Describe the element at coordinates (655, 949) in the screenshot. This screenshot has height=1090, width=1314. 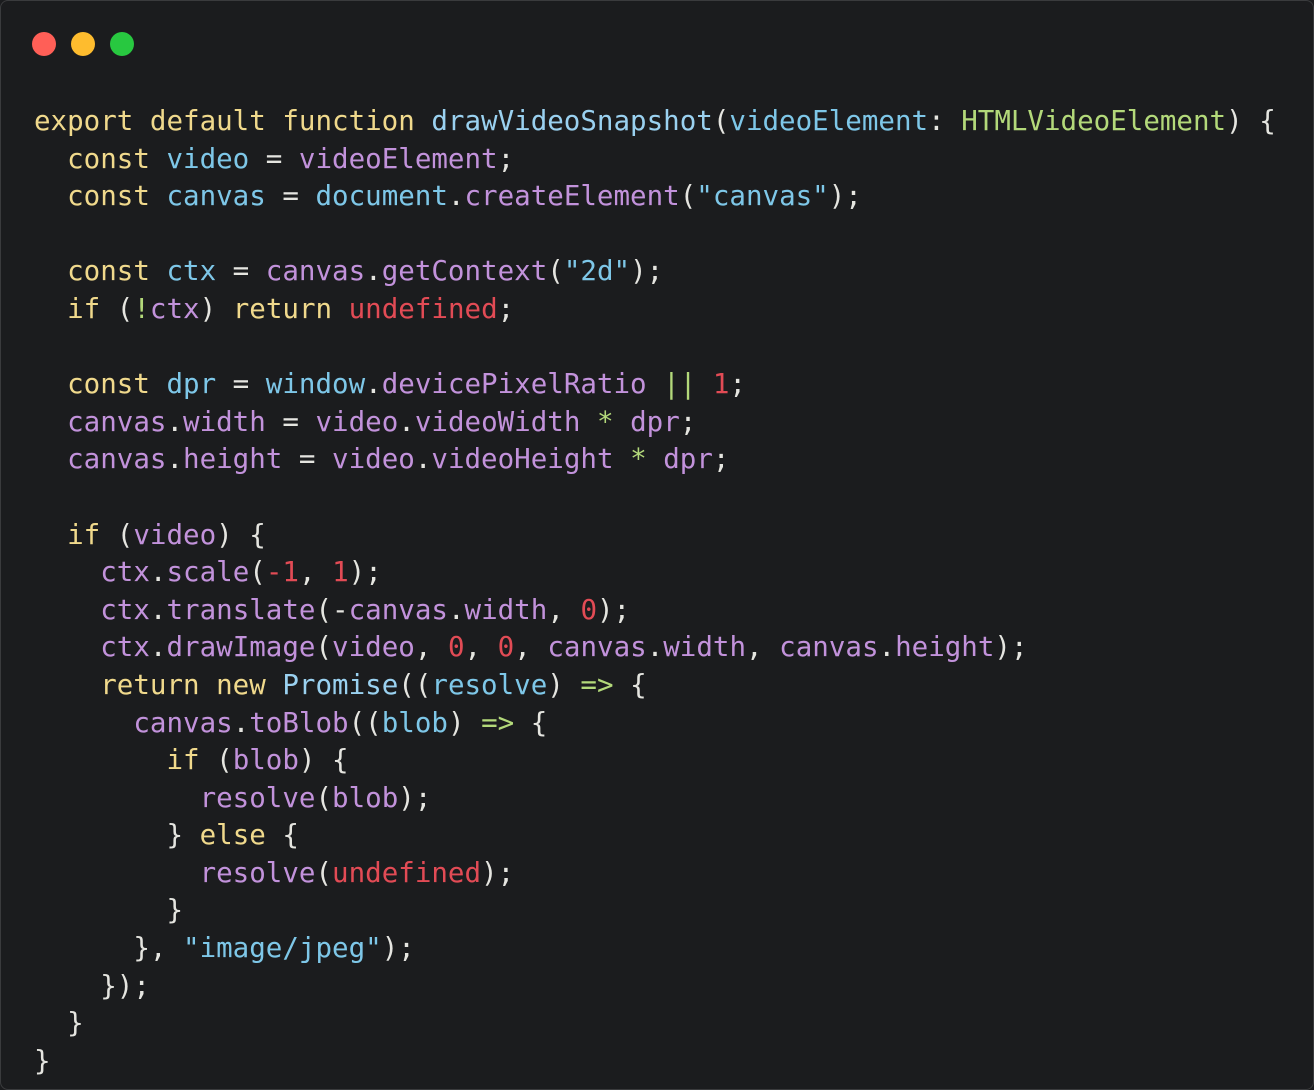
I see `code-line: }, "image/jpeg");` at that location.